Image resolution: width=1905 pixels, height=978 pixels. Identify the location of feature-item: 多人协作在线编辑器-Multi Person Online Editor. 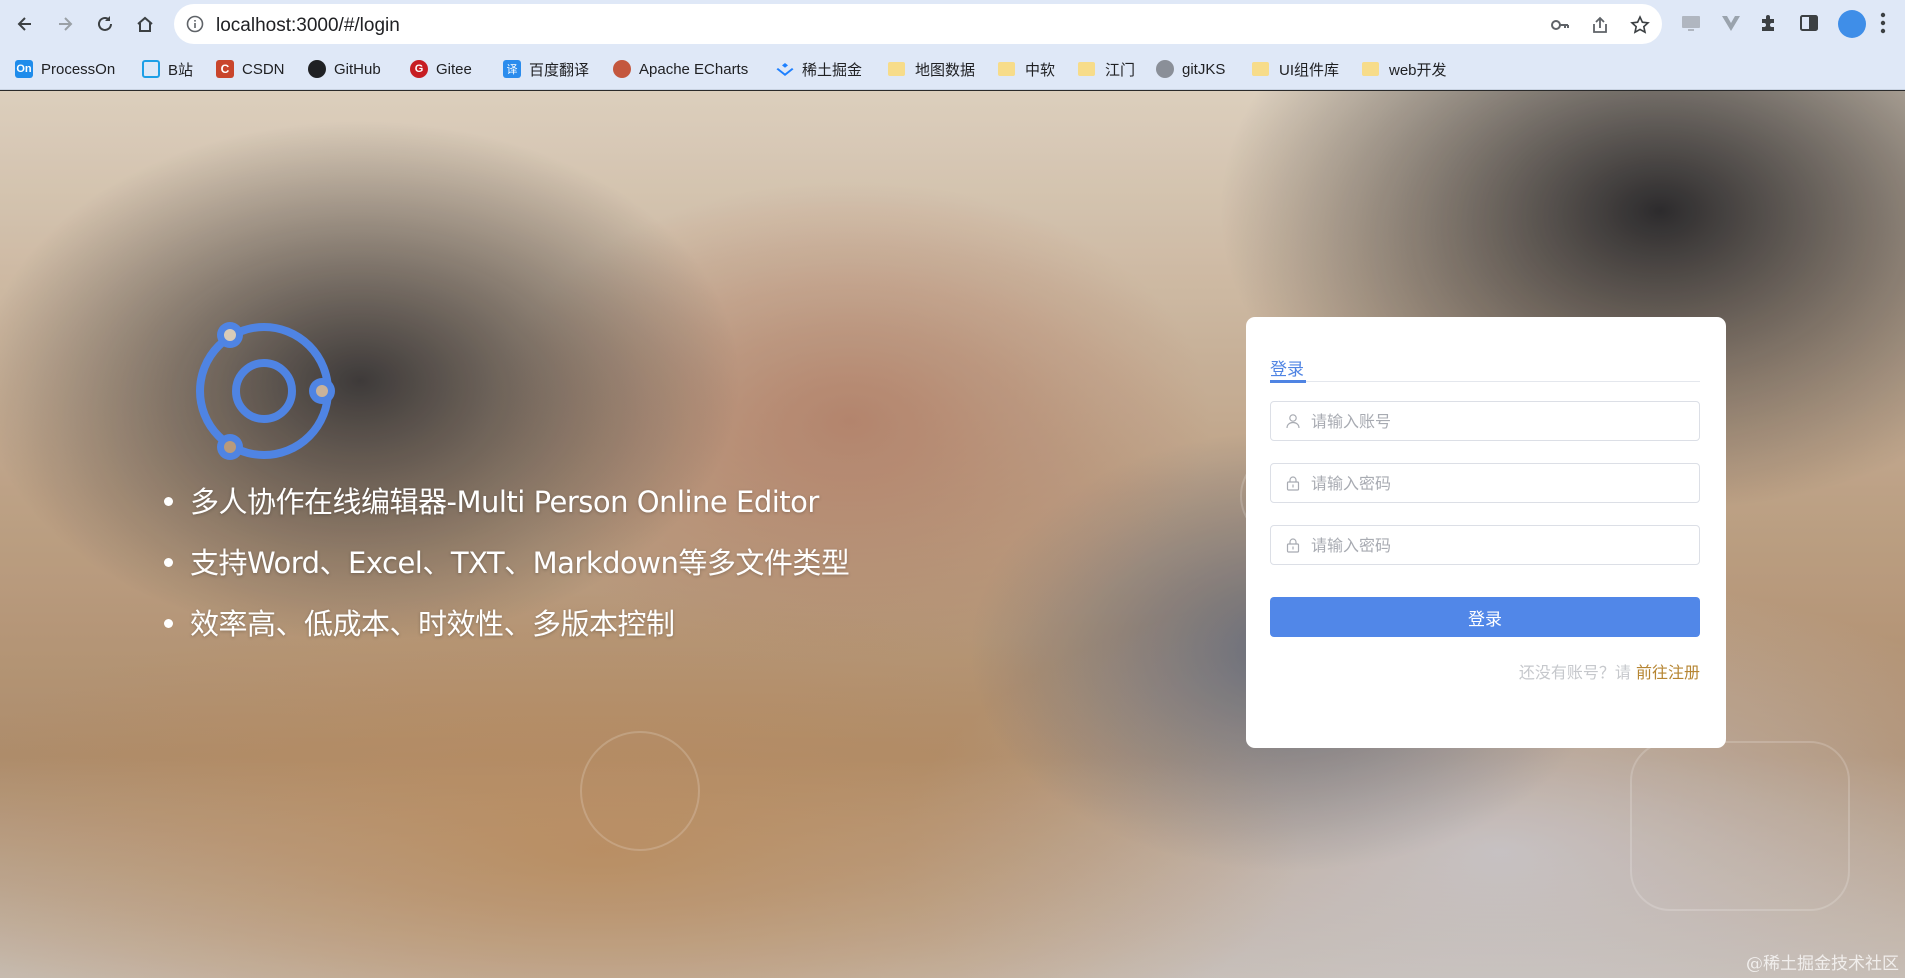
(505, 509).